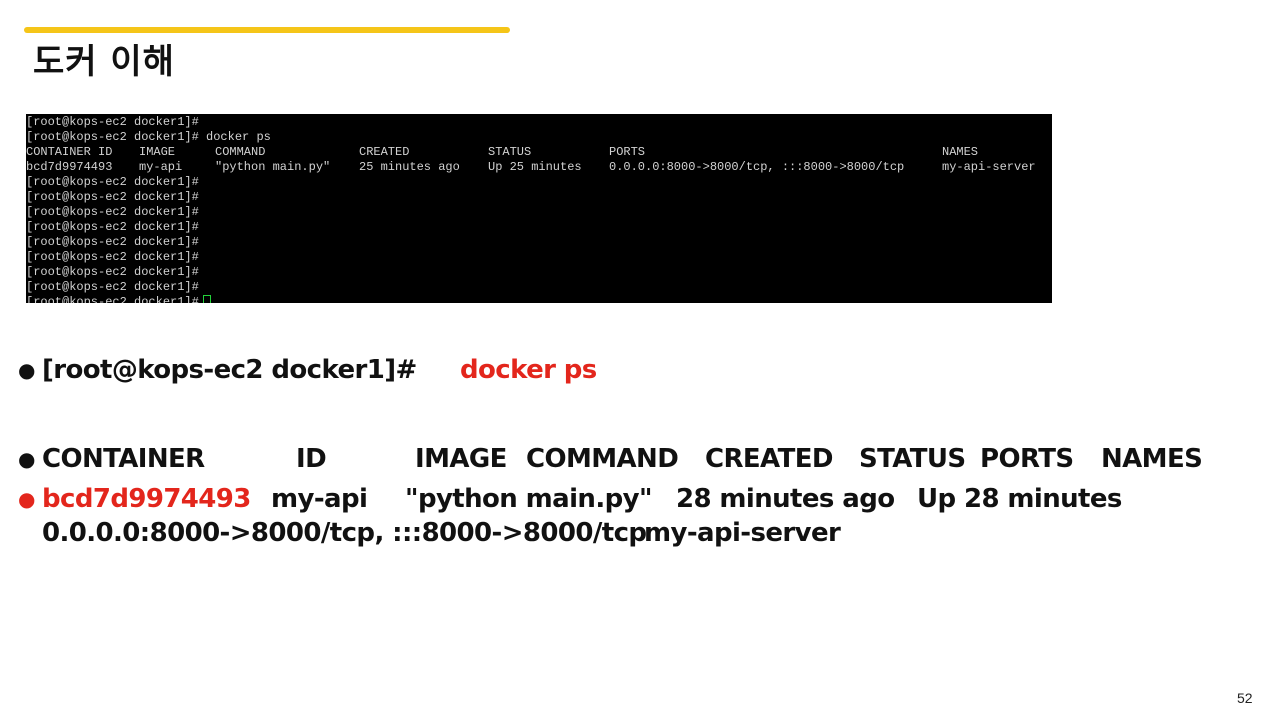 Image resolution: width=1280 pixels, height=720 pixels. Describe the element at coordinates (742, 533) in the screenshot. I see `row-names: my-api-server` at that location.